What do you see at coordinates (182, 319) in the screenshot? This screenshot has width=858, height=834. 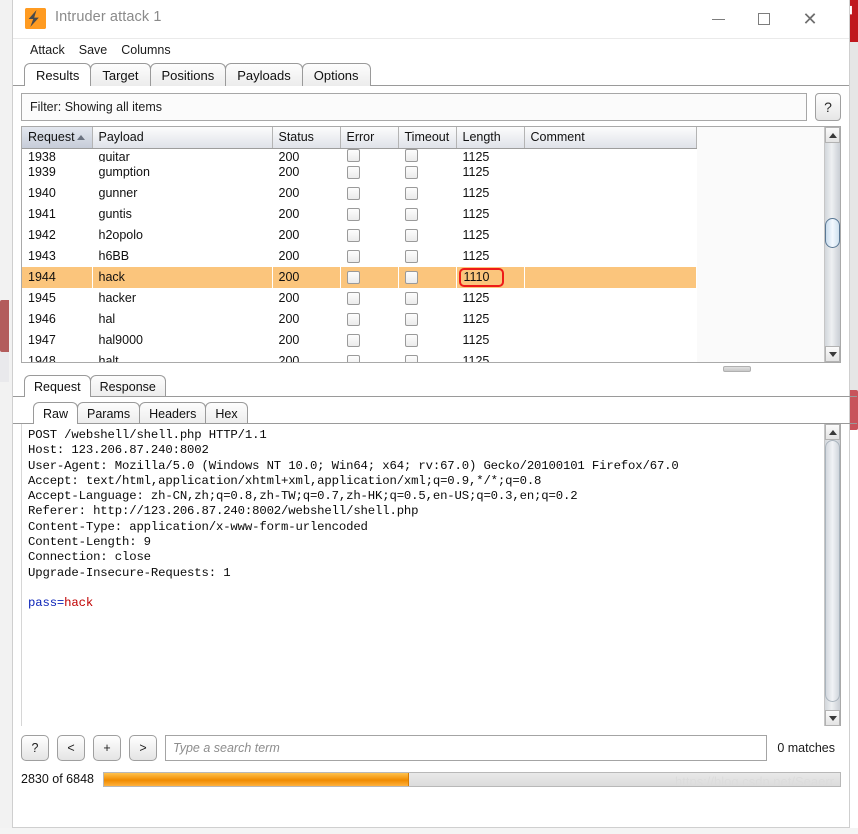 I see `cell-payload: hal` at bounding box center [182, 319].